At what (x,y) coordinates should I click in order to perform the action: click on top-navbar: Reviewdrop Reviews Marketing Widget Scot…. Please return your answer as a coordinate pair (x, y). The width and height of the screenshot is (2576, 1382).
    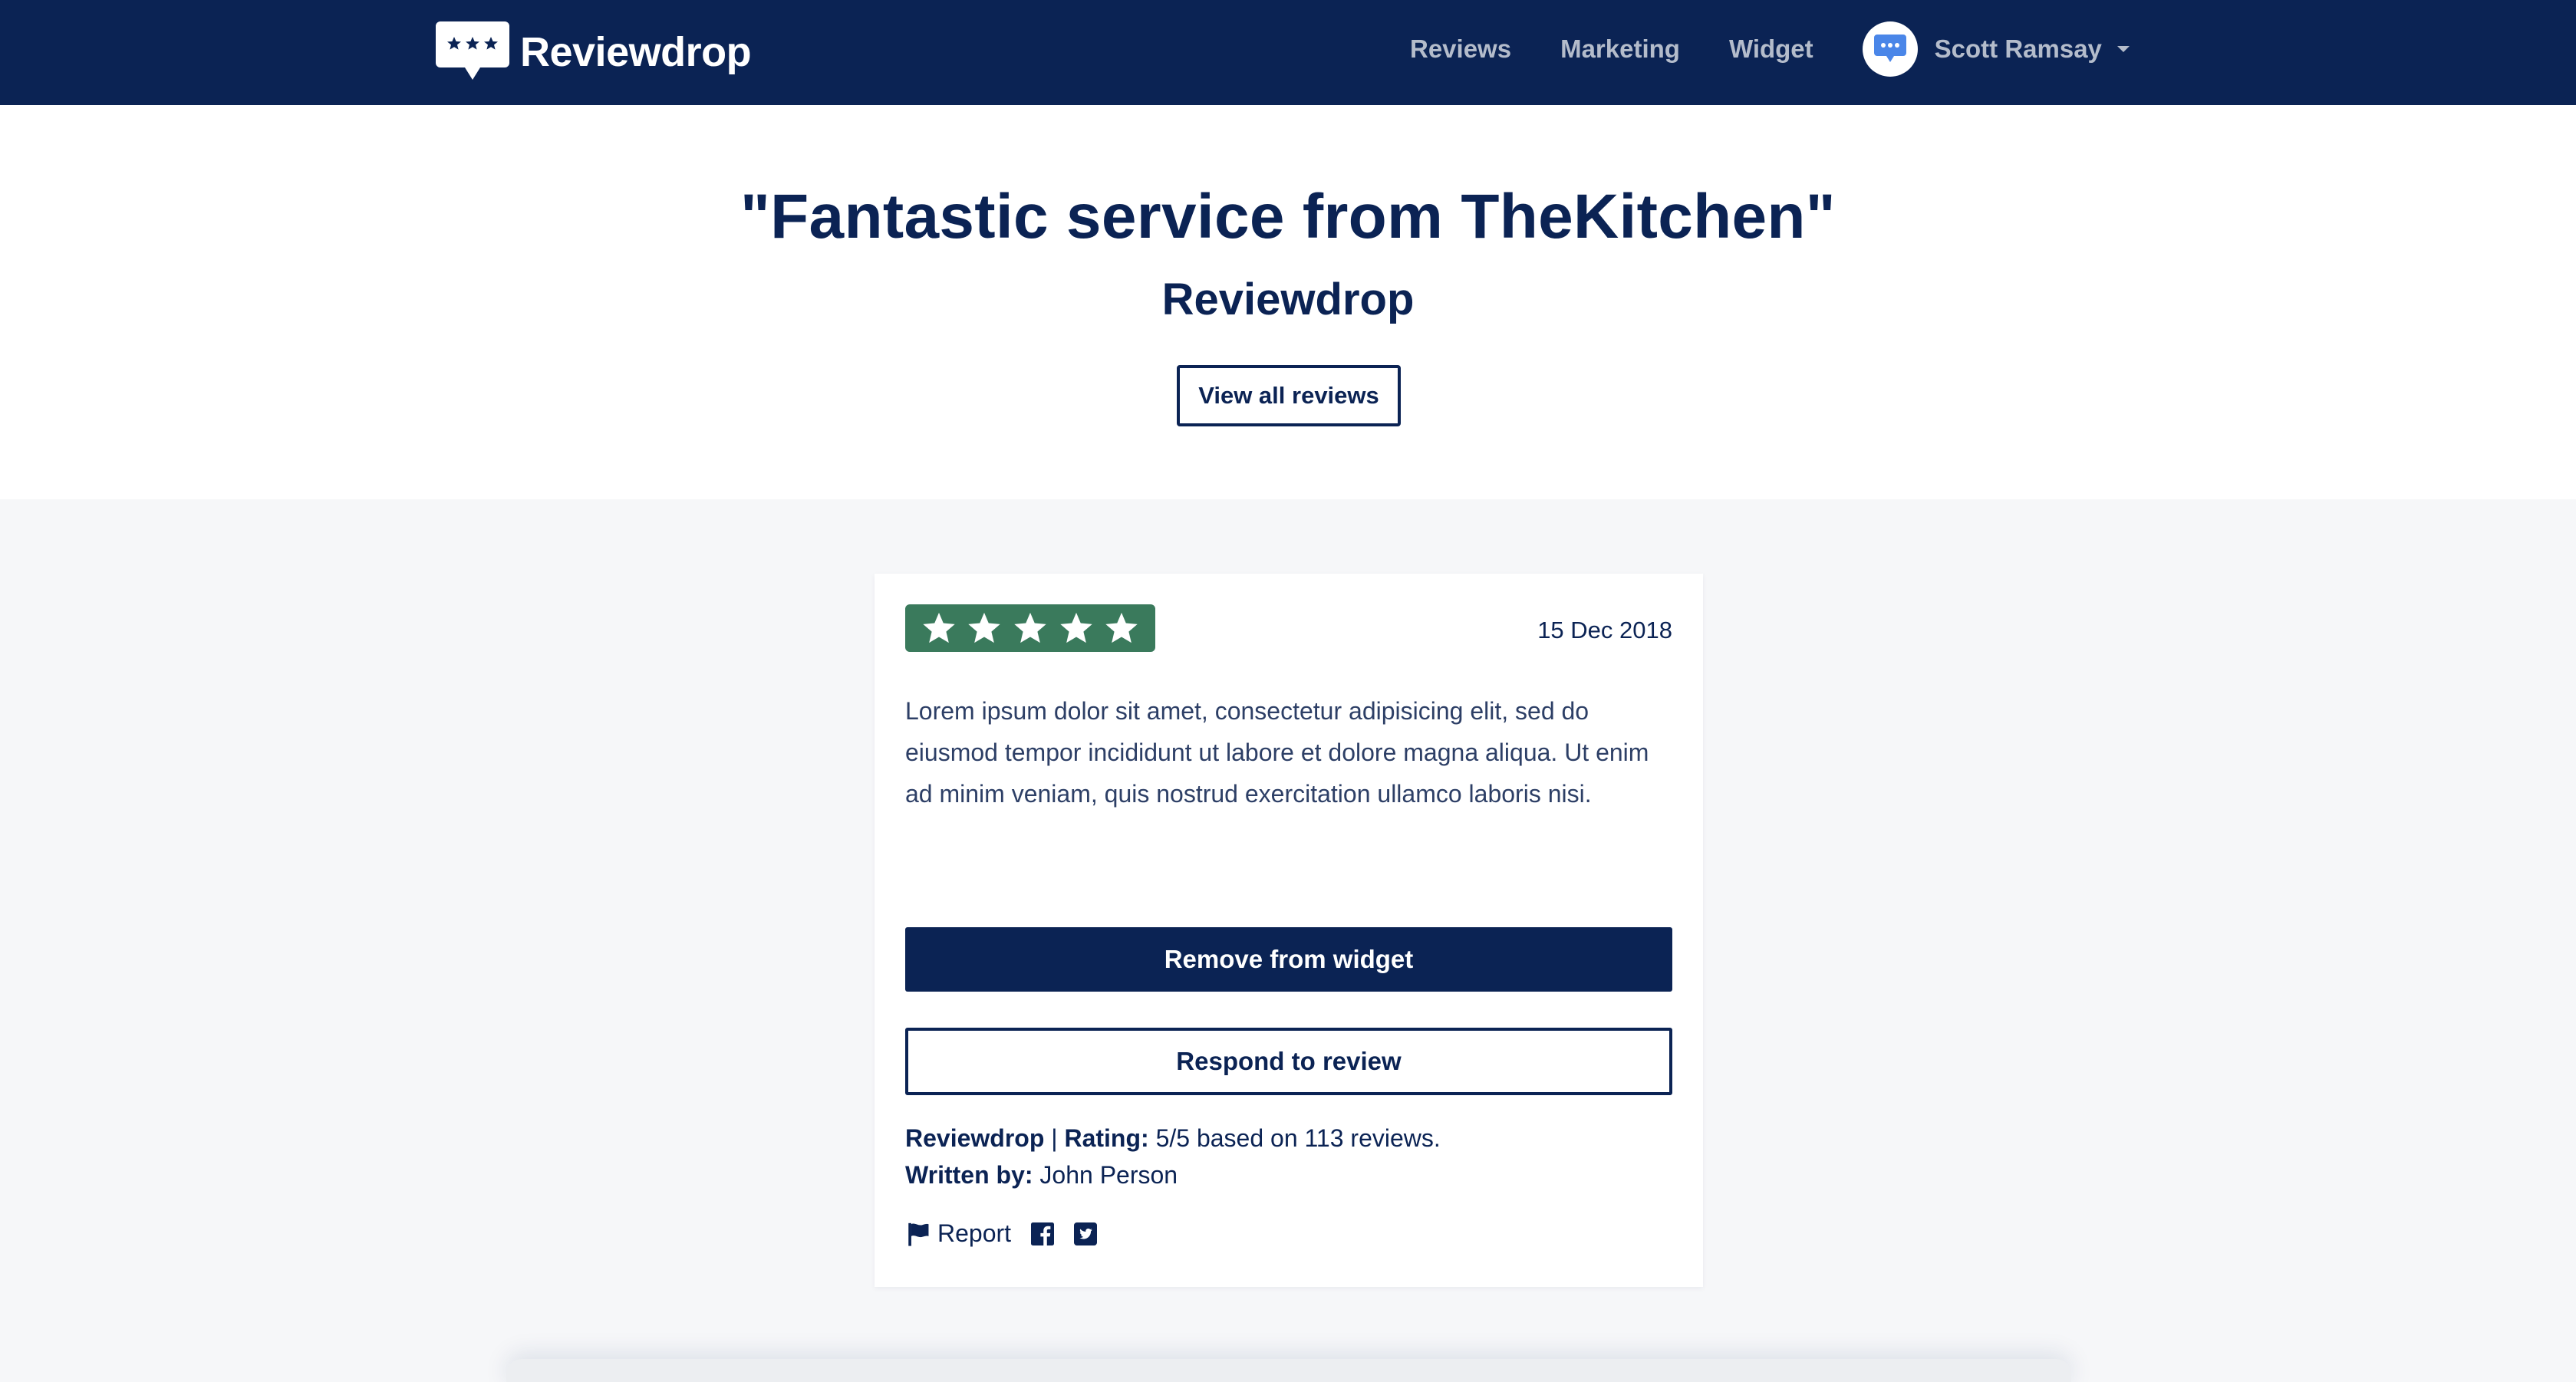
    Looking at the image, I should click on (1288, 52).